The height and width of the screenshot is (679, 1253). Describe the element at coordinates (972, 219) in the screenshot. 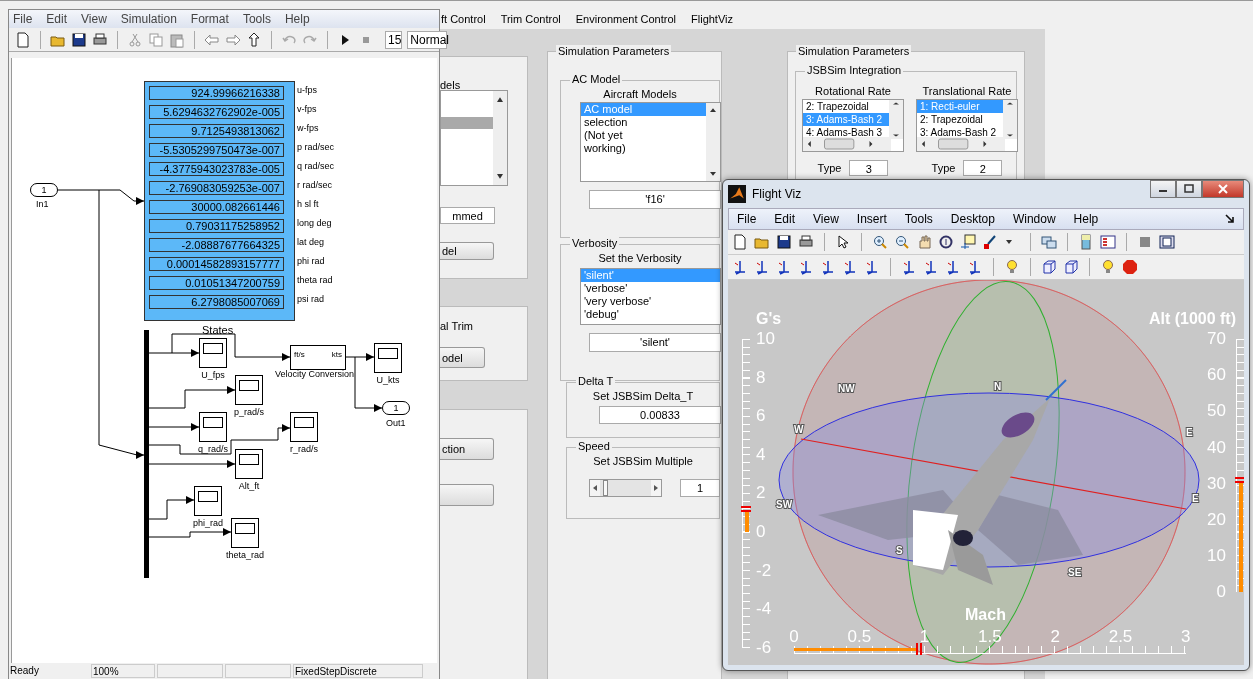

I see `menu-item: Desktop` at that location.